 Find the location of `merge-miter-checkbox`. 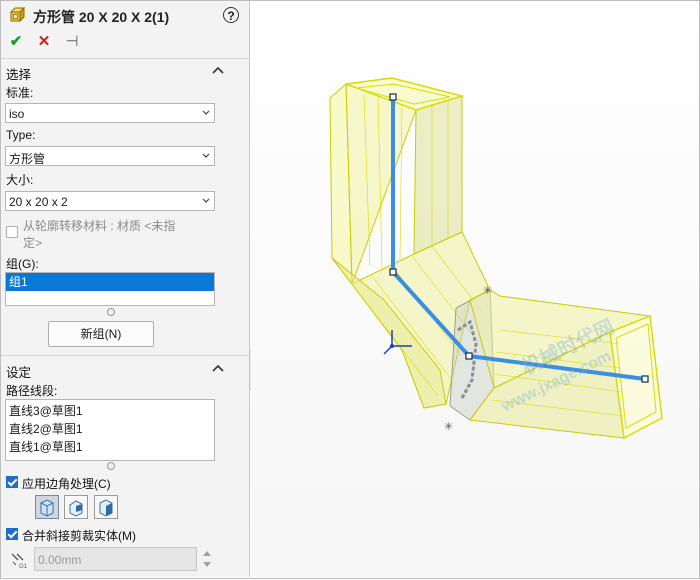

merge-miter-checkbox is located at coordinates (12, 534).